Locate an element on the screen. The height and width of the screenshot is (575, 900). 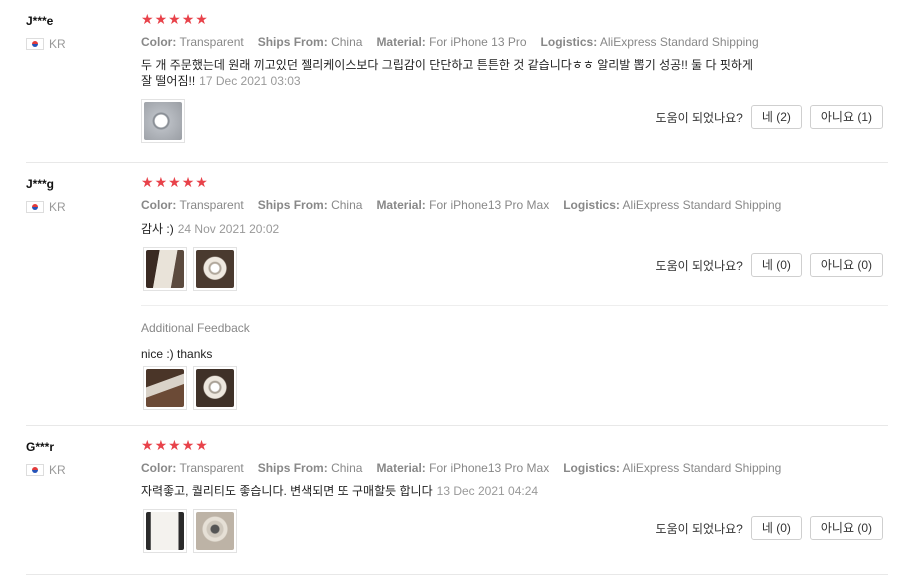
helpful-vote: 도움이 되었나요? 네 (2) 아니요 (1) is located at coordinates (769, 117).